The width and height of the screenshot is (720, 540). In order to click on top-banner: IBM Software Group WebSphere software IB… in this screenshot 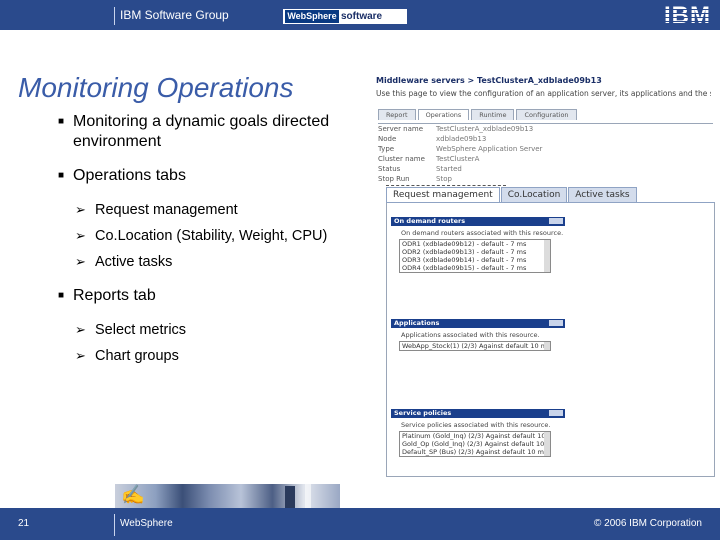, I will do `click(360, 15)`.